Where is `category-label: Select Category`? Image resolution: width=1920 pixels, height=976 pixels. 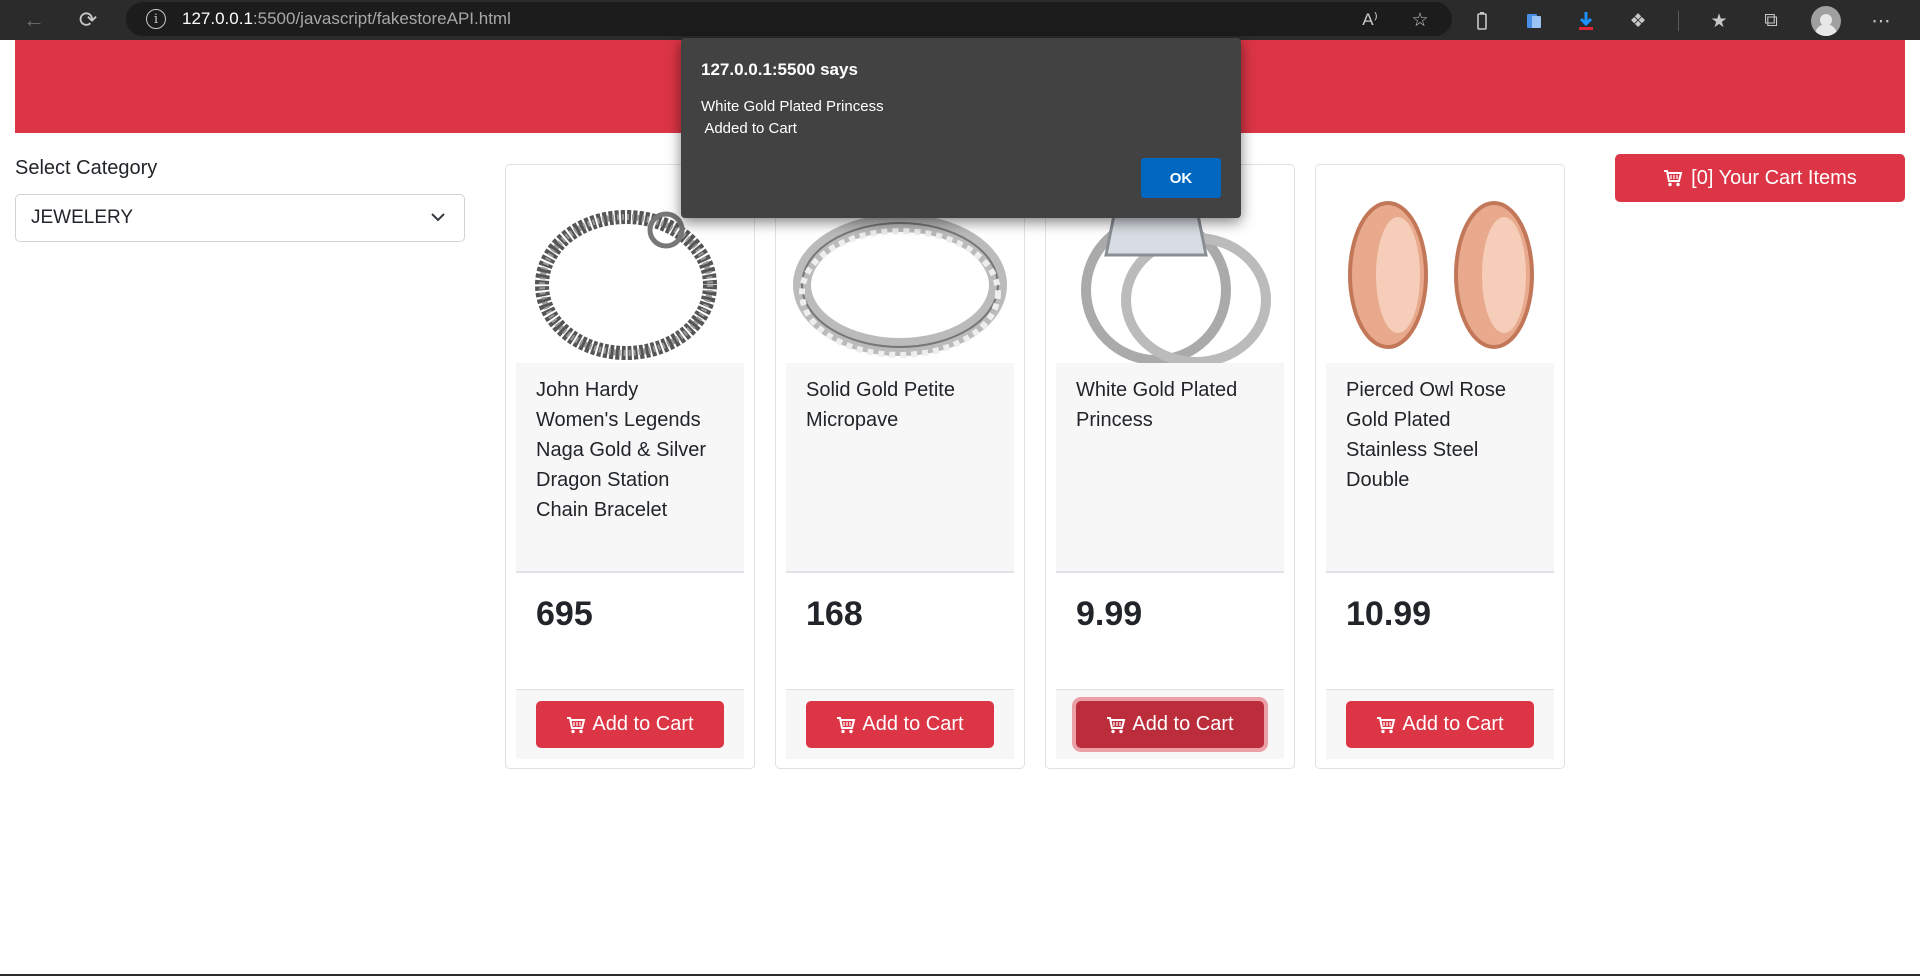 category-label: Select Category is located at coordinates (86, 168).